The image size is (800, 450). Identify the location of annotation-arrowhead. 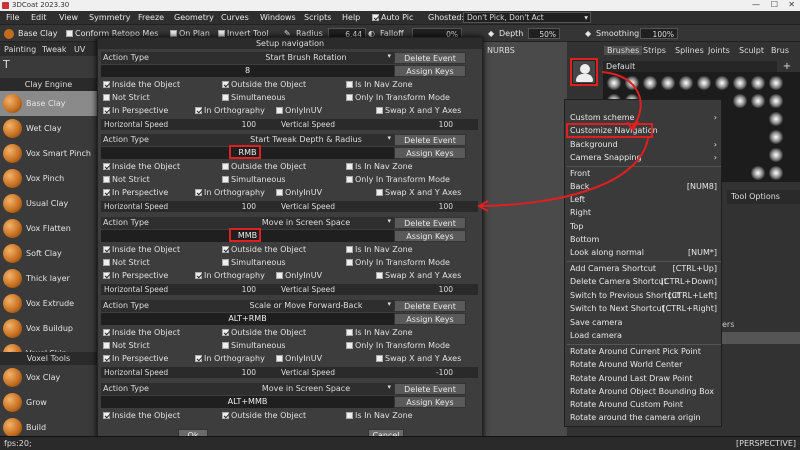
(632, 126).